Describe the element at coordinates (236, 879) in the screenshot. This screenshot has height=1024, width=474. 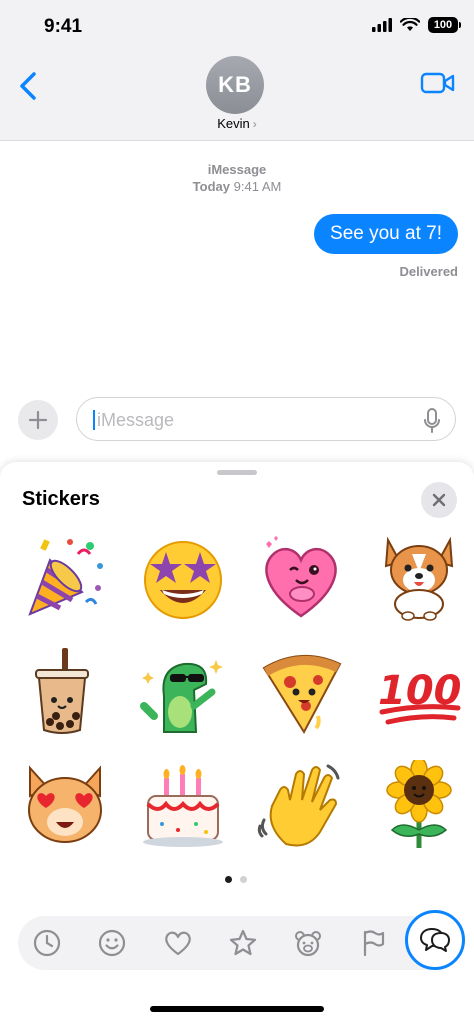
I see `page-indicator` at that location.